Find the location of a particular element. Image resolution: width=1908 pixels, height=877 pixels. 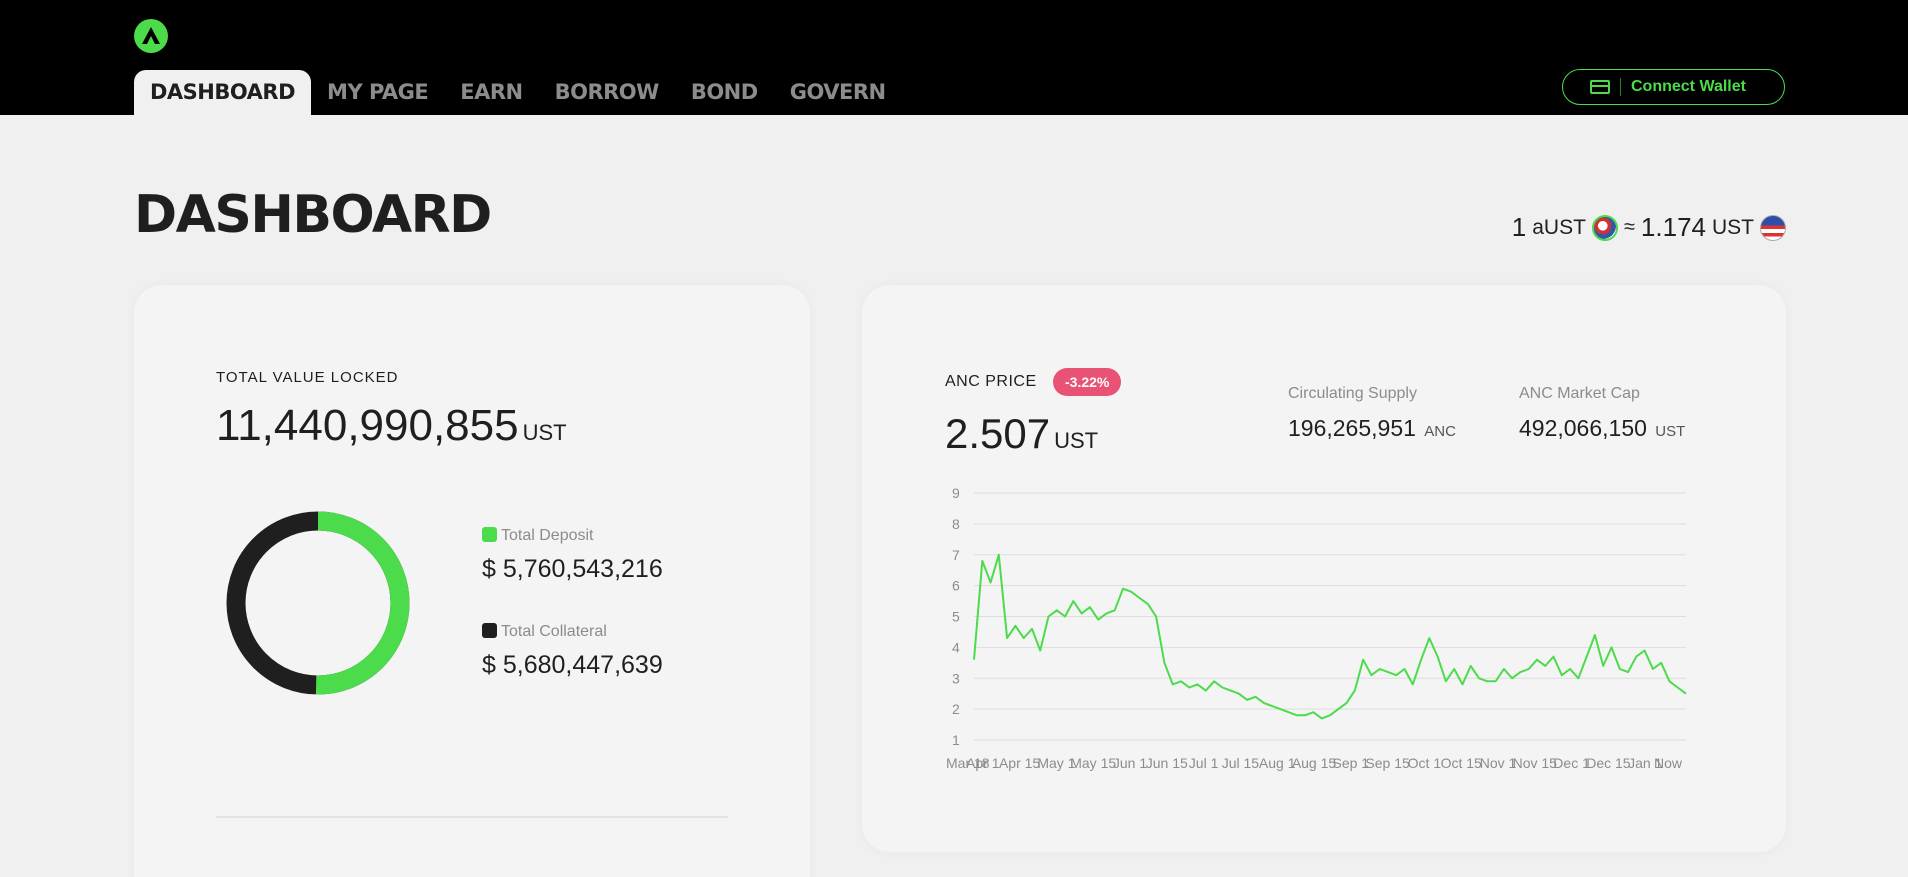

rate-right-unit: UST is located at coordinates (1733, 227).